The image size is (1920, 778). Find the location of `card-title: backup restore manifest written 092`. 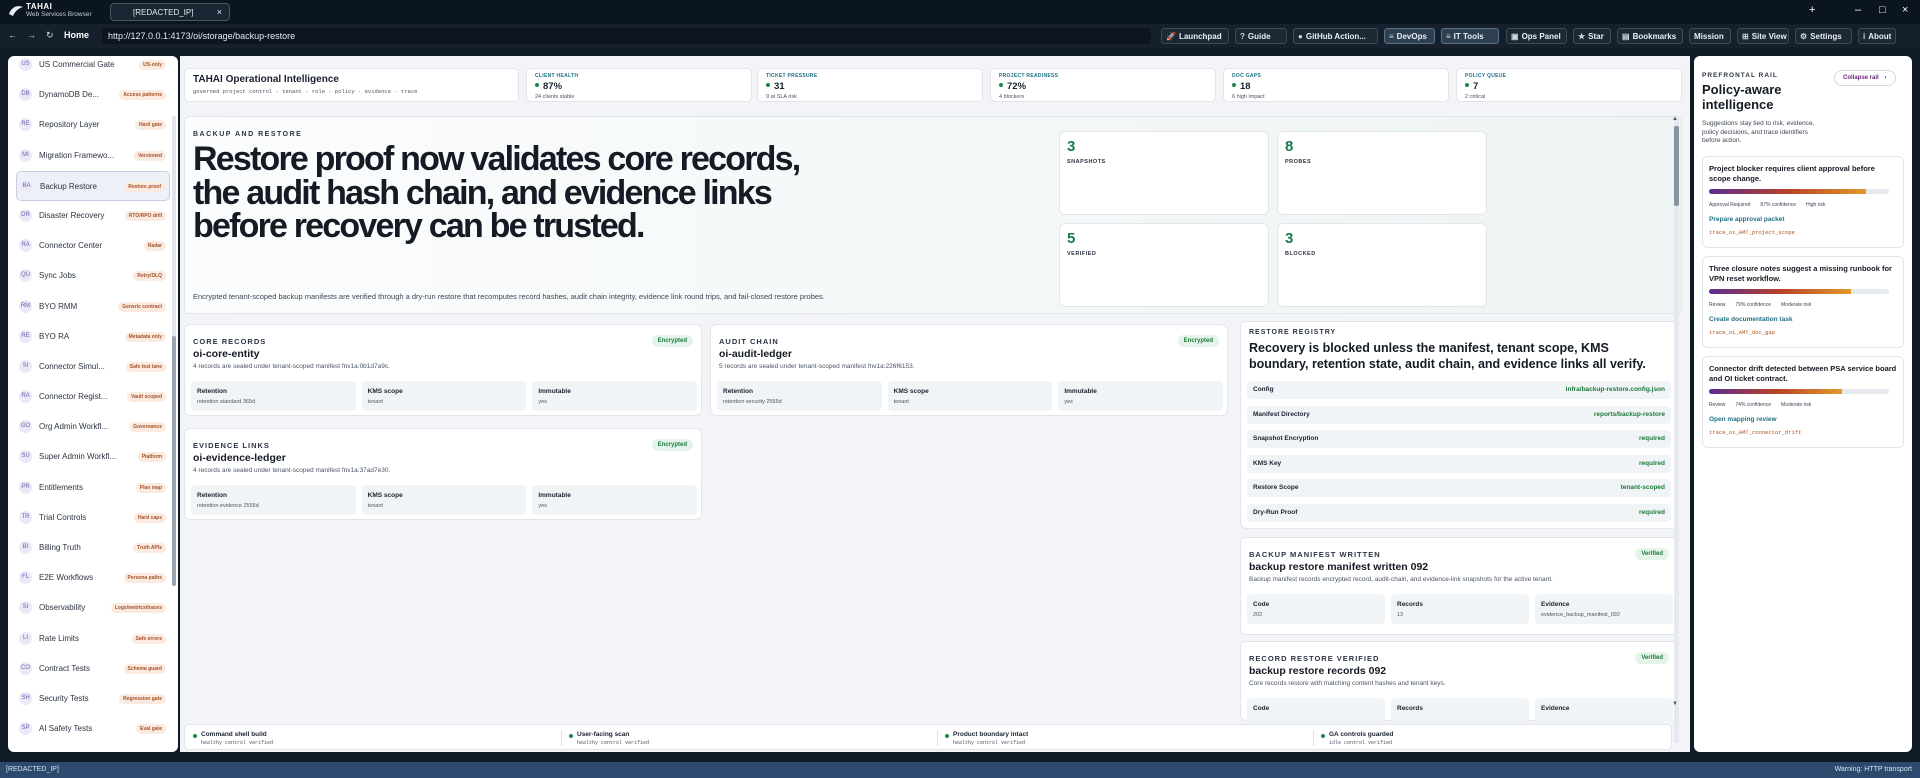

card-title: backup restore manifest written 092 is located at coordinates (1339, 567).